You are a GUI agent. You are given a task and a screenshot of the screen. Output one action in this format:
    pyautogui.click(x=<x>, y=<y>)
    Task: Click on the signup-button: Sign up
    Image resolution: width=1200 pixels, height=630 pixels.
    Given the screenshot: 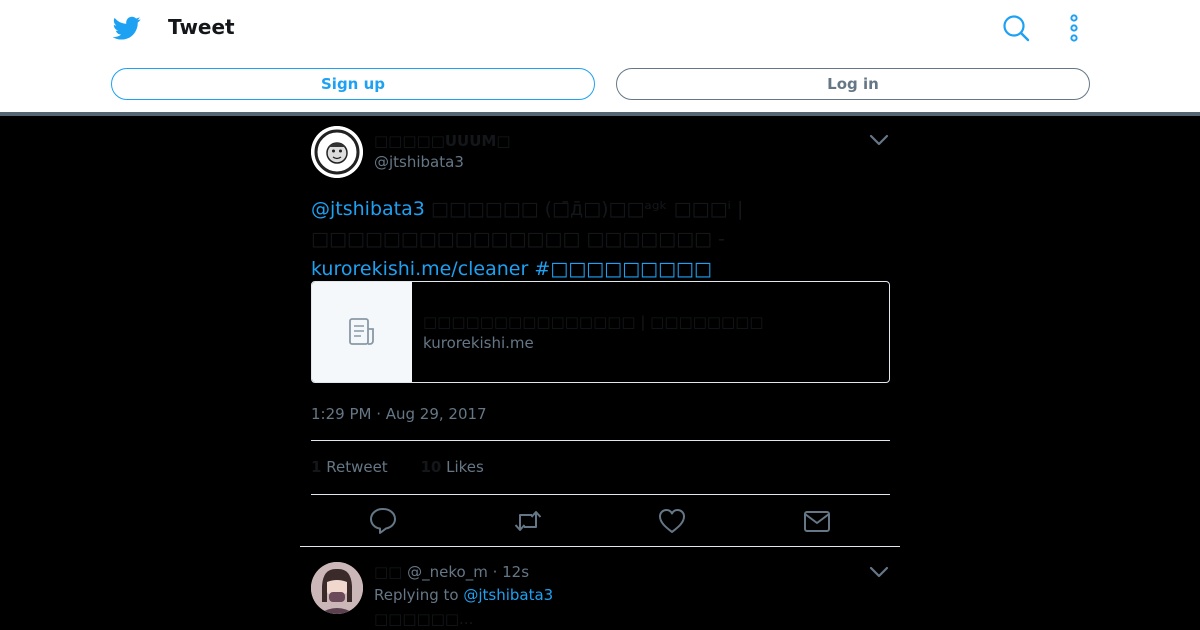 What is the action you would take?
    pyautogui.click(x=353, y=84)
    